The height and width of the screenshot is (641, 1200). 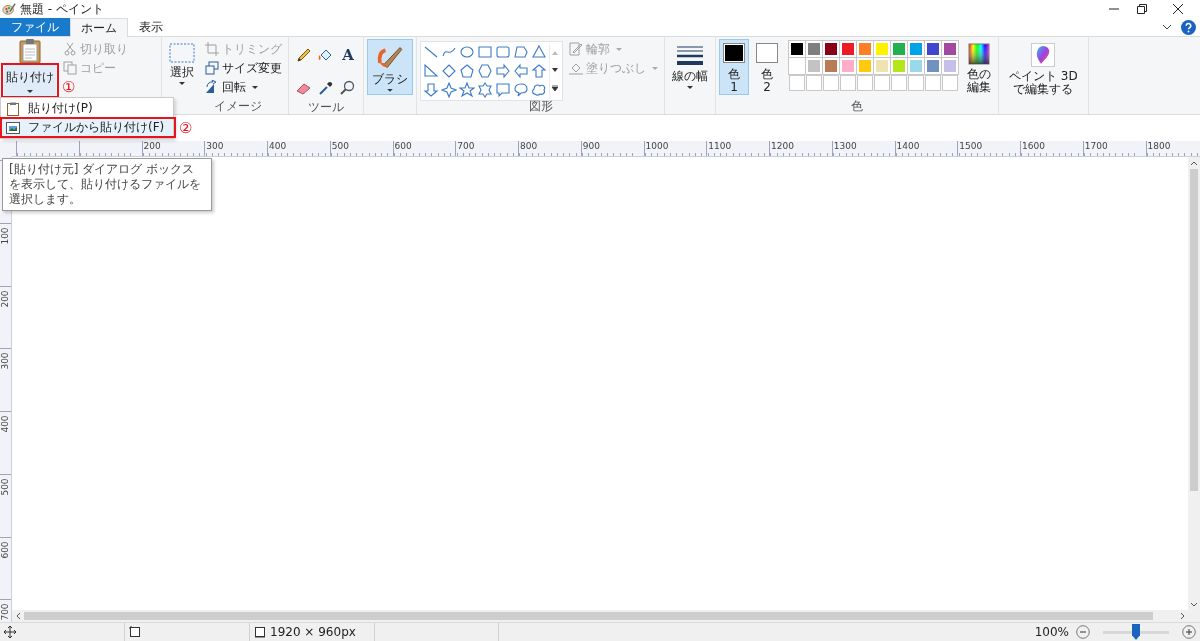 I want to click on canvas-size-text: 1920 × 960px, so click(x=313, y=632).